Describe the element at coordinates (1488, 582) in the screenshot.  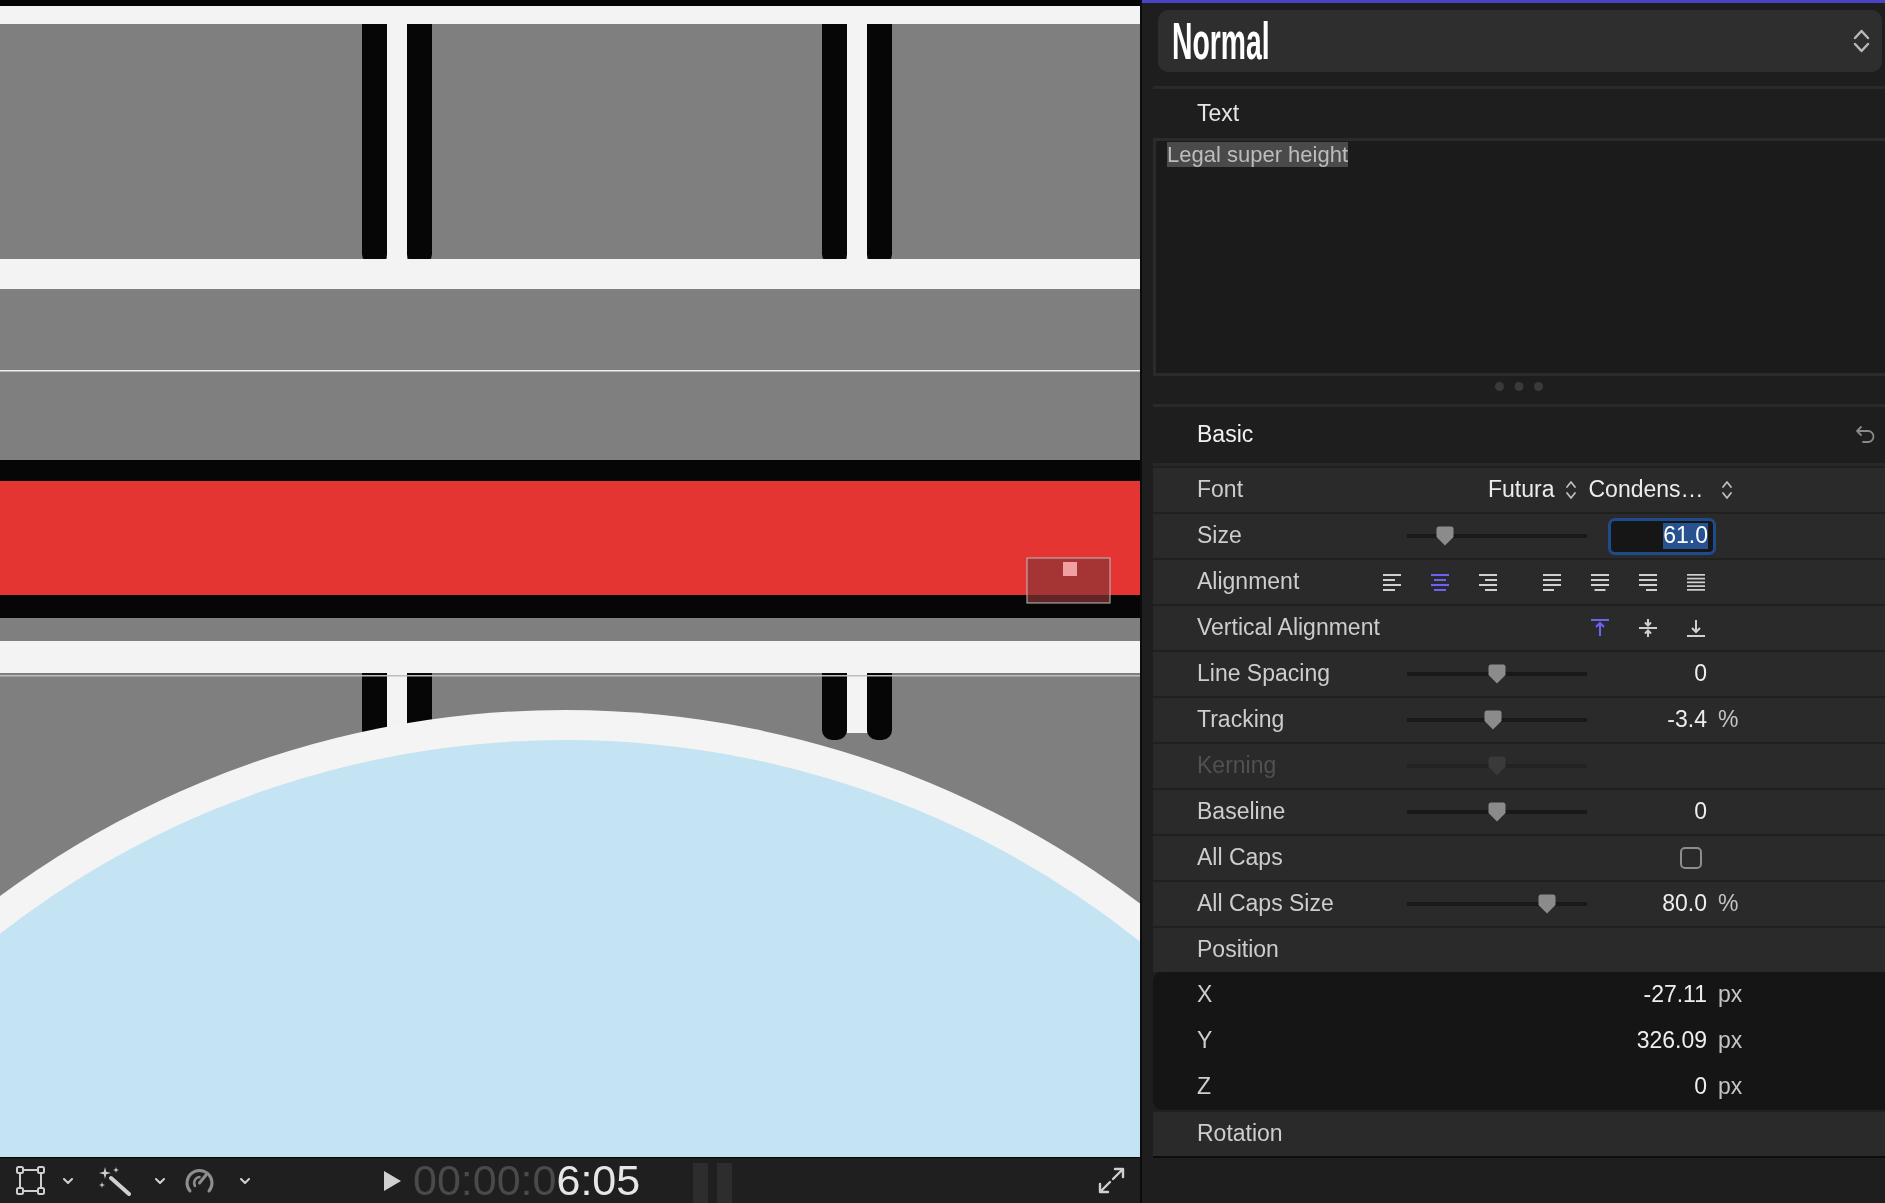
I see `align-right-icon` at that location.